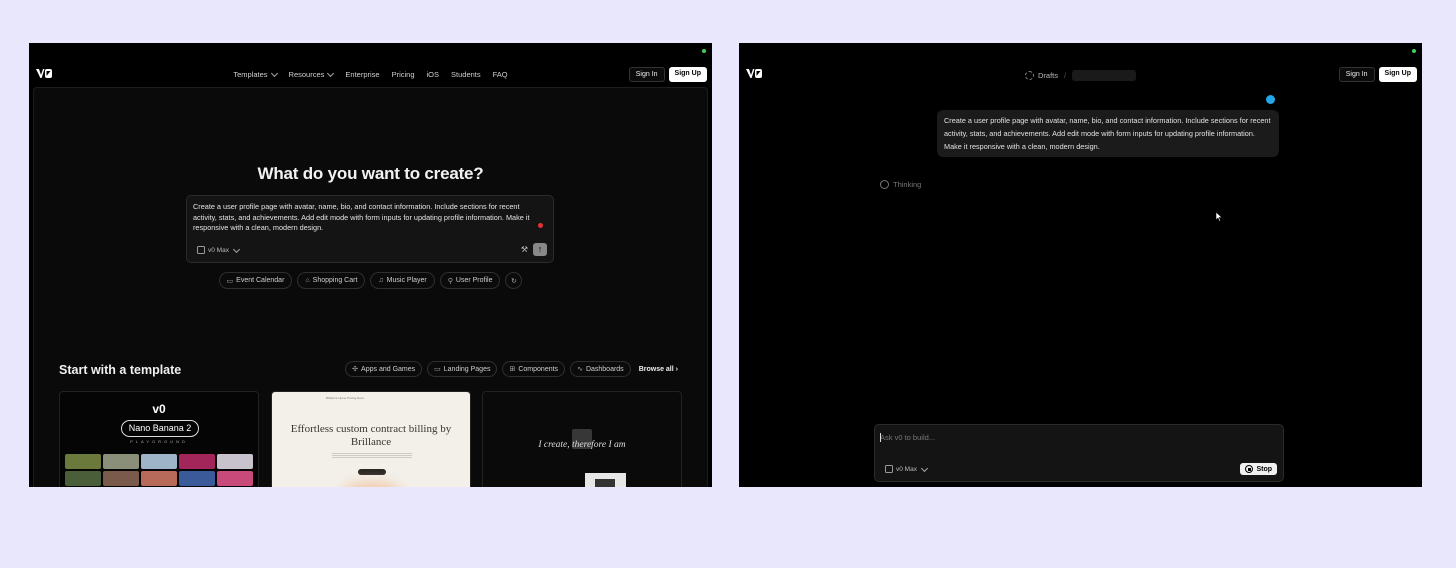 The height and width of the screenshot is (568, 1456). I want to click on refresh-suggestions-button: ↻, so click(514, 280).